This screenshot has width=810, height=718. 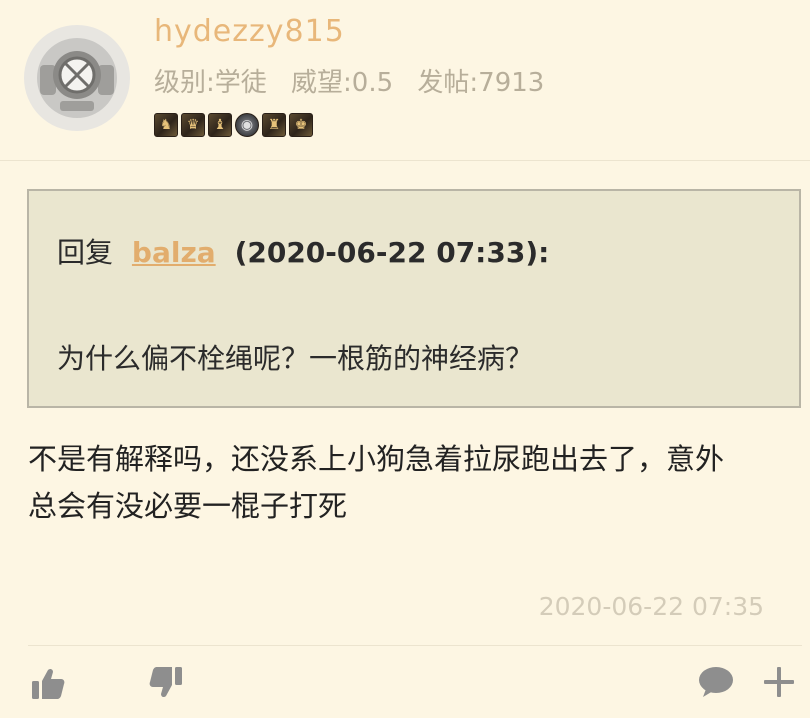 I want to click on quote-author-link: balza, so click(x=174, y=252).